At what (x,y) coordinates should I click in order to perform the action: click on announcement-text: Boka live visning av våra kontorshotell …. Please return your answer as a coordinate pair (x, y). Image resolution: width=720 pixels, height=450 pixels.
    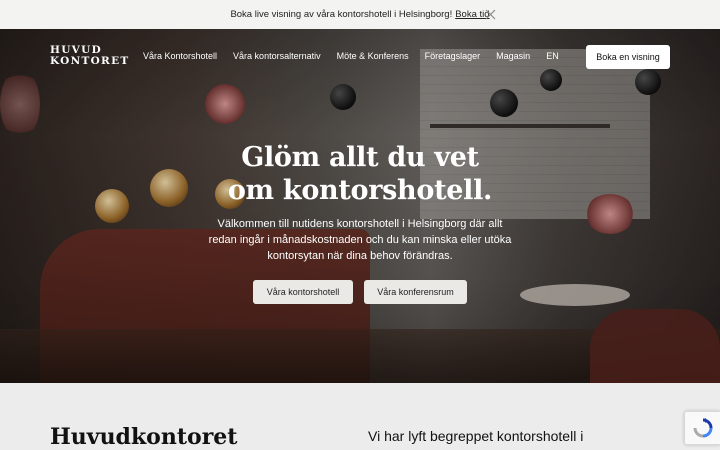
    Looking at the image, I should click on (341, 14).